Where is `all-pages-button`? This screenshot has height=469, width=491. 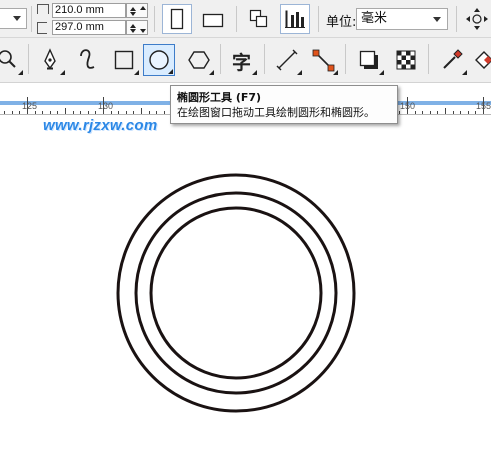 all-pages-button is located at coordinates (259, 19).